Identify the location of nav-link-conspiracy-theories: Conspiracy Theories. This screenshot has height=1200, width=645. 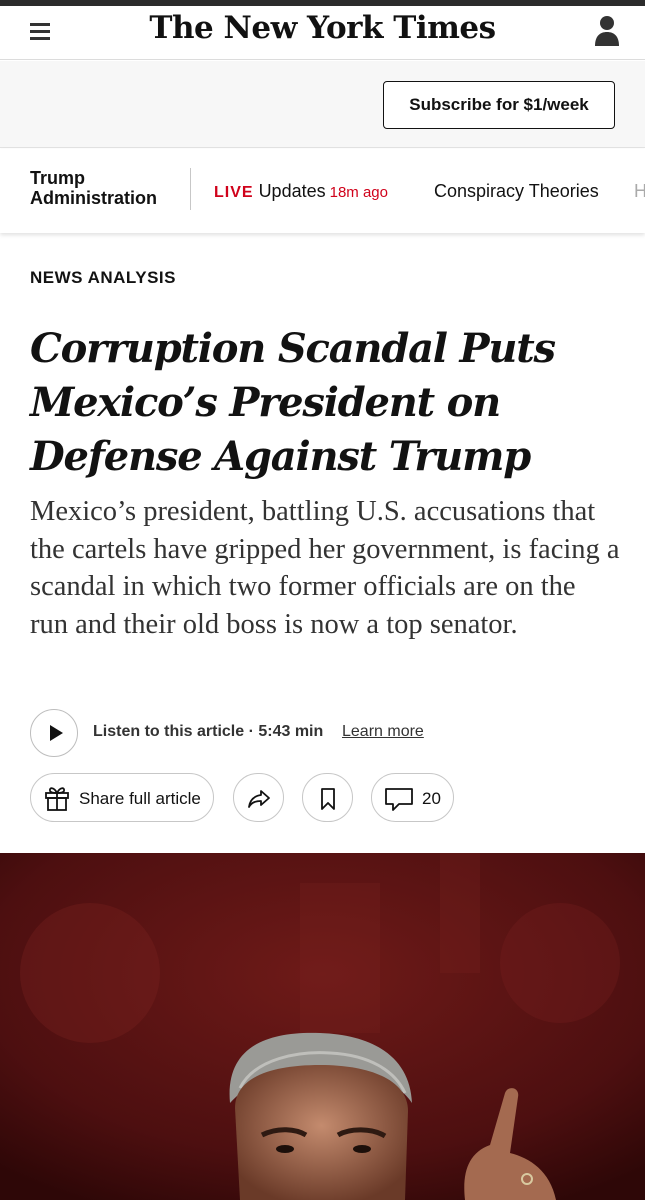
(516, 191).